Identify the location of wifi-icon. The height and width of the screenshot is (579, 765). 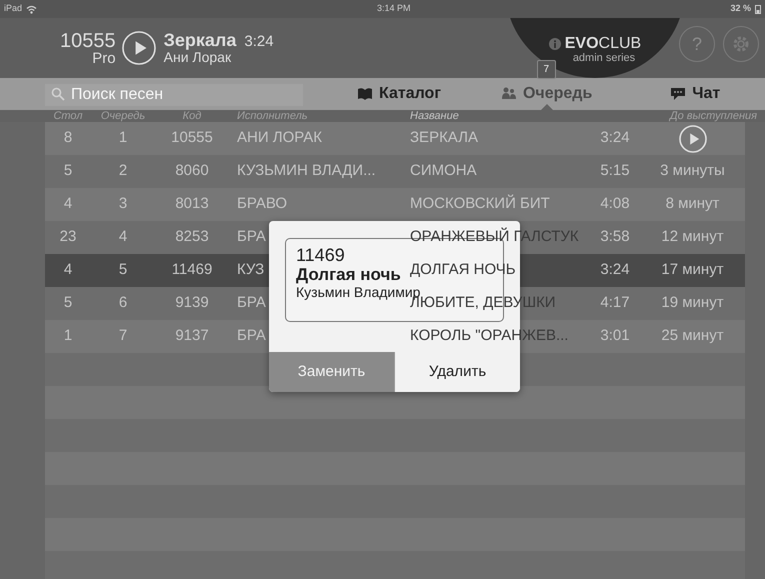
(32, 9).